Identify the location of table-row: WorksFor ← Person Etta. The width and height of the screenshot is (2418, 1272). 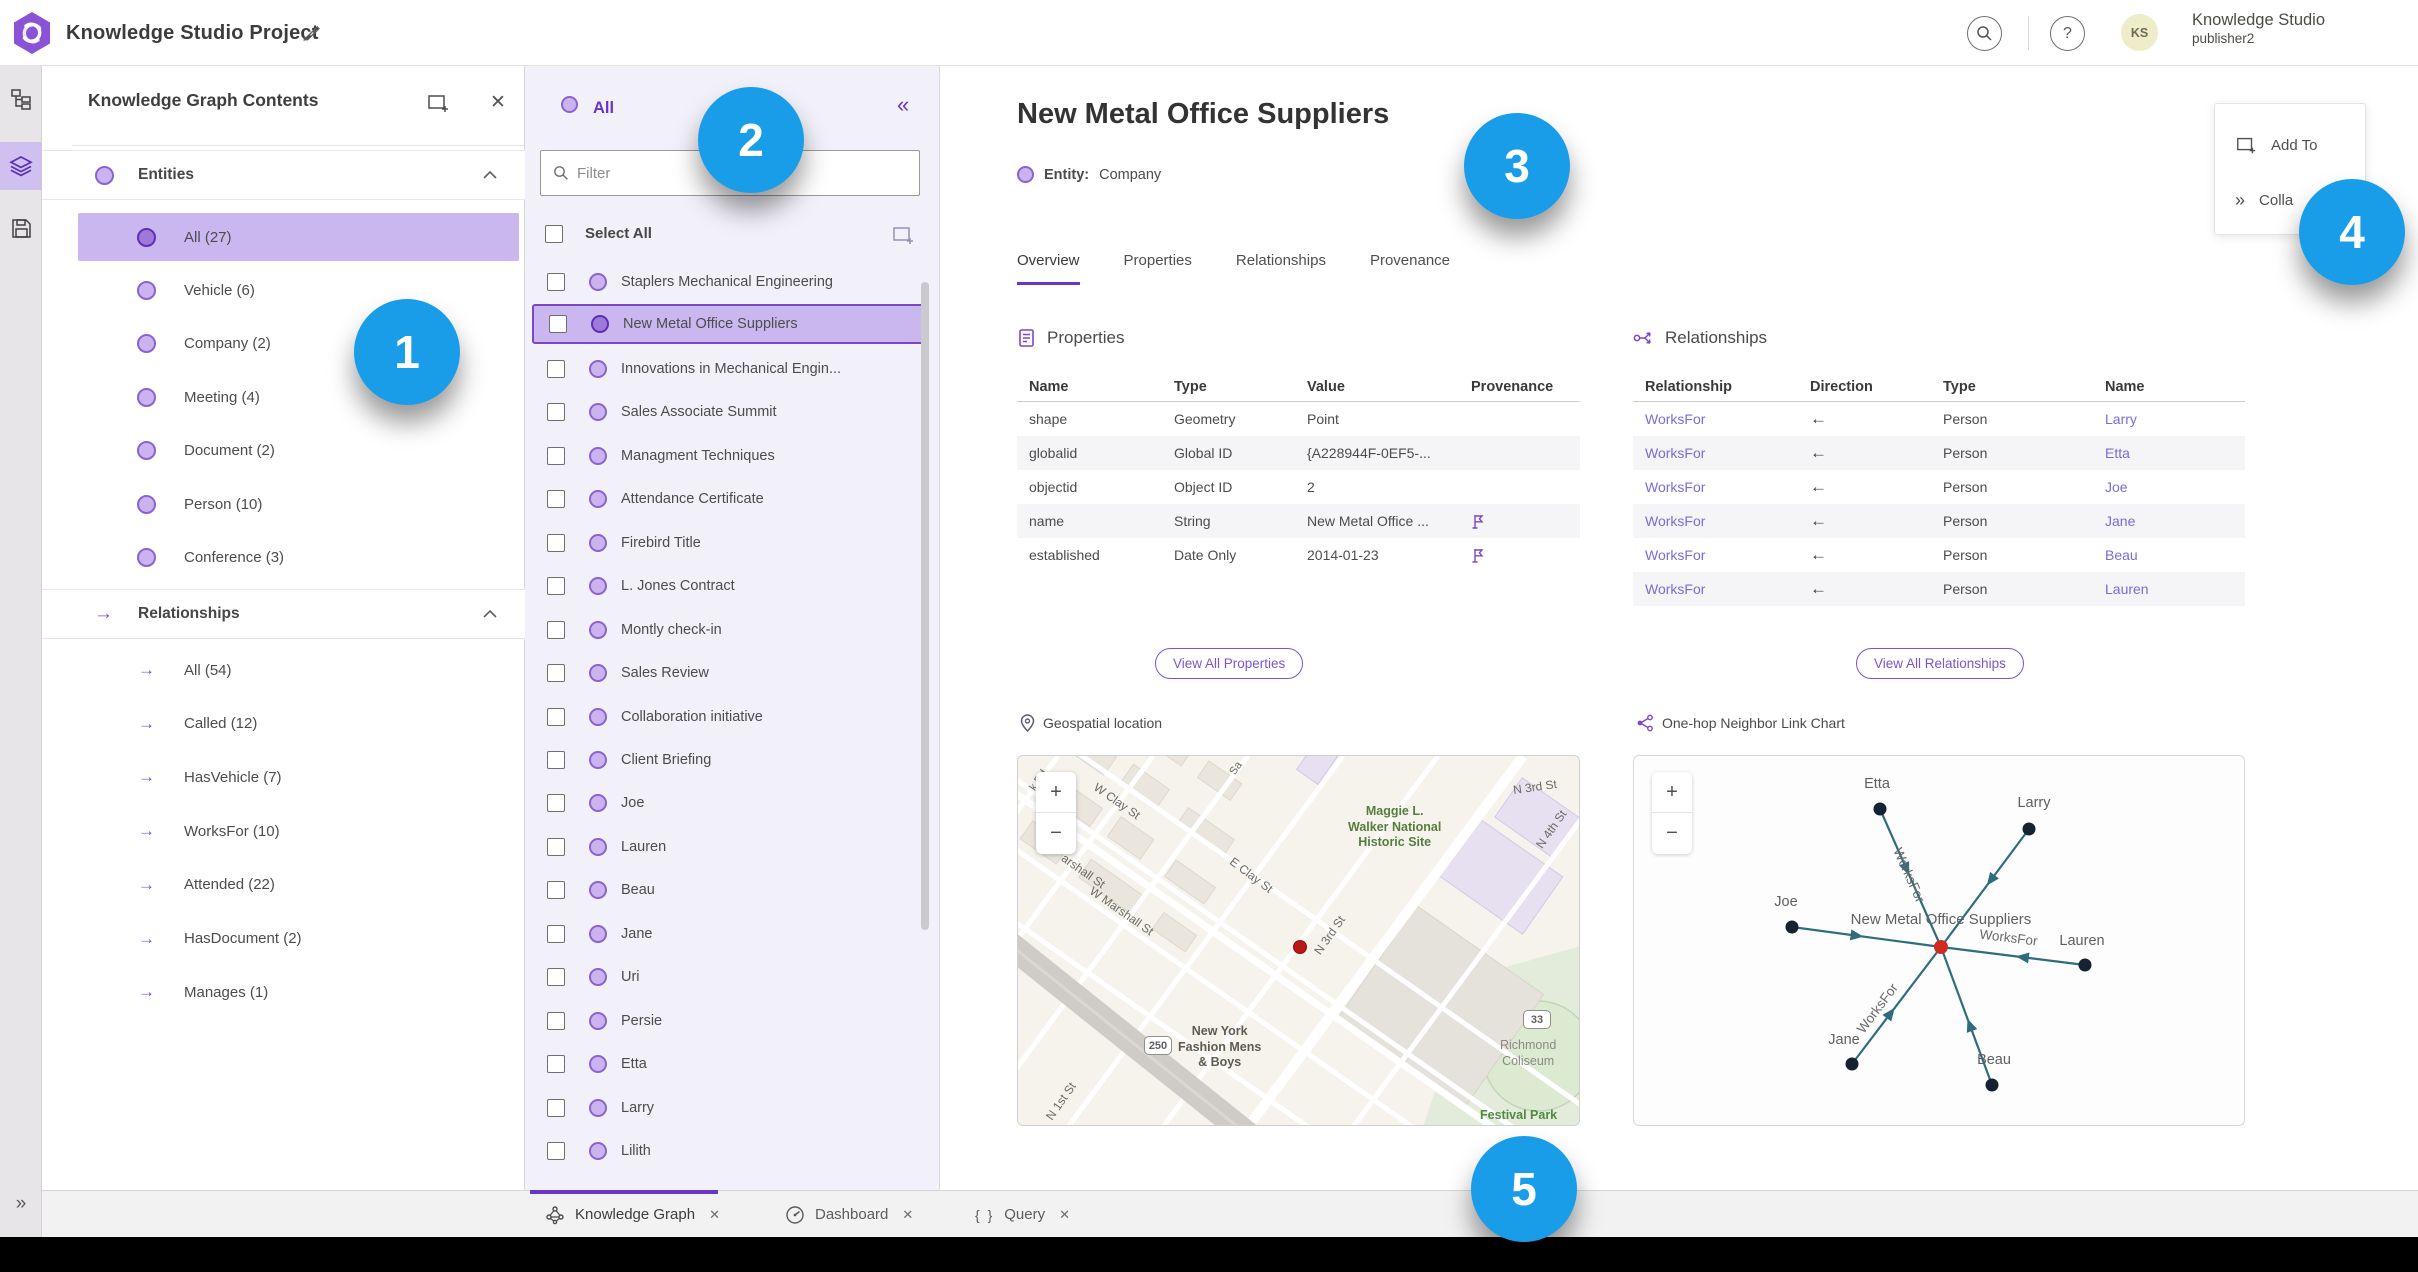
(1939, 453).